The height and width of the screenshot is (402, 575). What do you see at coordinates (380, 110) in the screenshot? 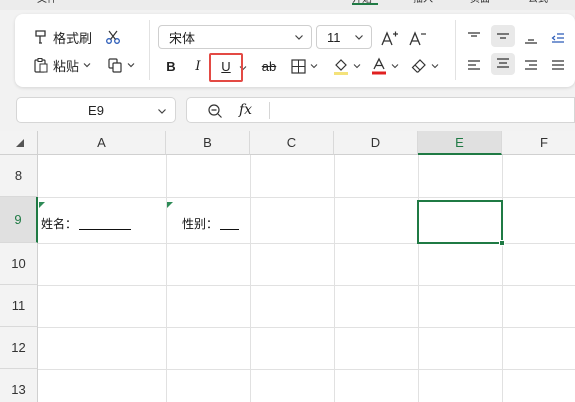
I see `formula-input: fx` at bounding box center [380, 110].